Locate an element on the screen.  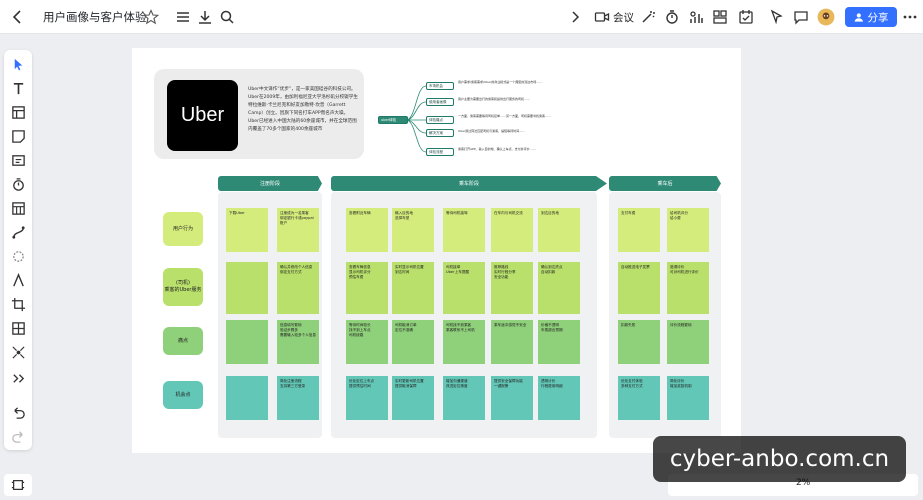
sticky-note: 优化支付体验 多种支付方式 is located at coordinates (639, 398).